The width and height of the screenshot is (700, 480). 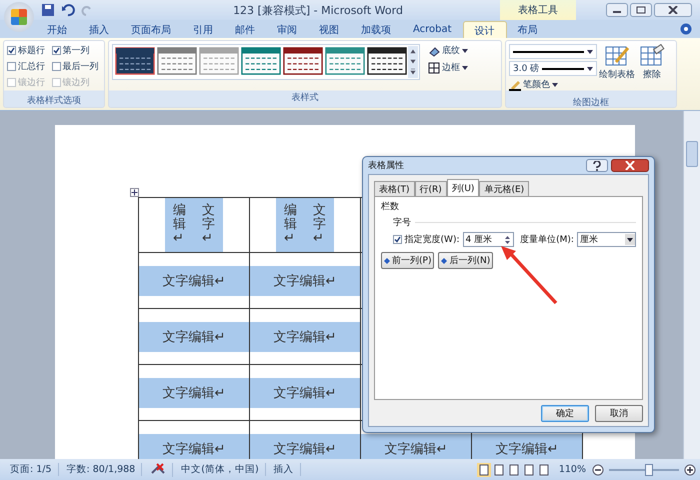 What do you see at coordinates (31, 82) in the screenshot?
I see `checkbox-label: 镶边行` at bounding box center [31, 82].